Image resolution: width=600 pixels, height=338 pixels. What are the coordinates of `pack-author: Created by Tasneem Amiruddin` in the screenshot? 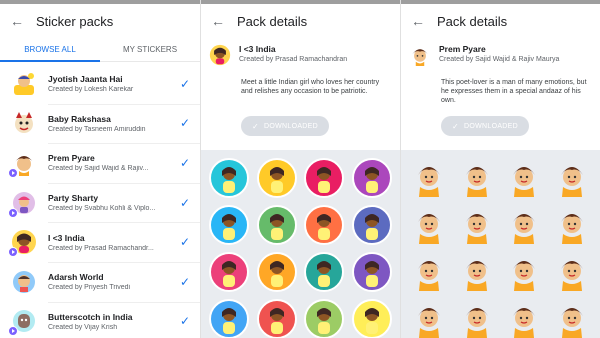 It's located at (97, 129).